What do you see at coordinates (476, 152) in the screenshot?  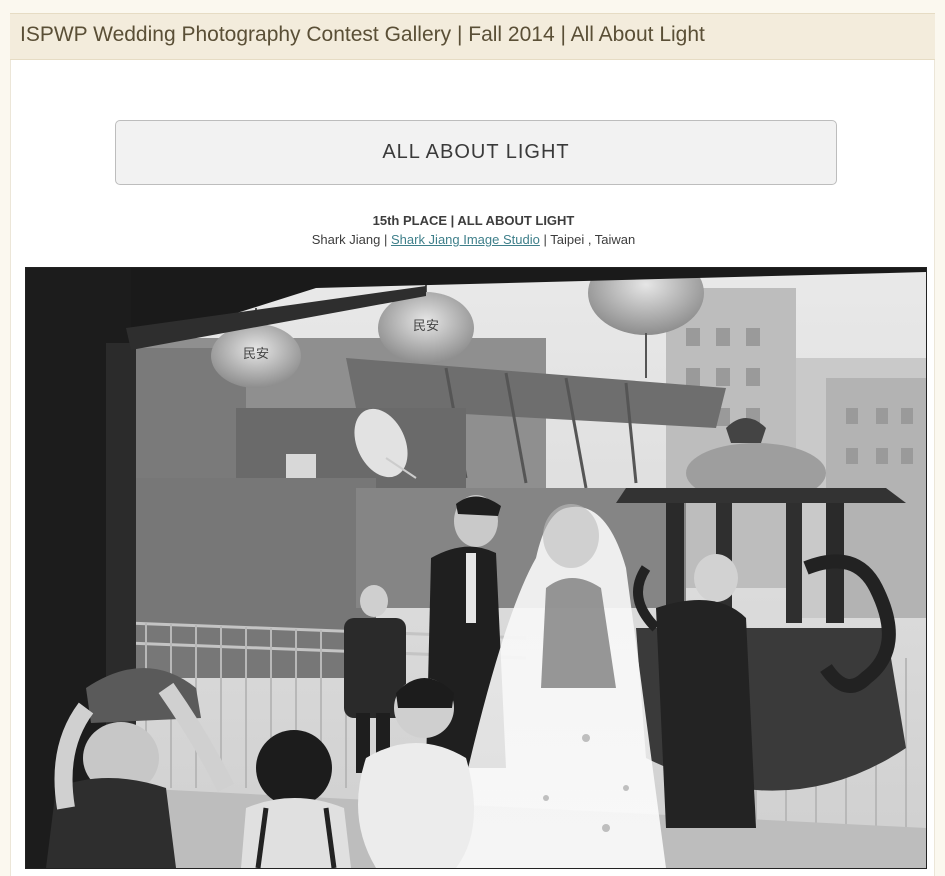 I see `category-button: ALL ABOUT LIGHT` at bounding box center [476, 152].